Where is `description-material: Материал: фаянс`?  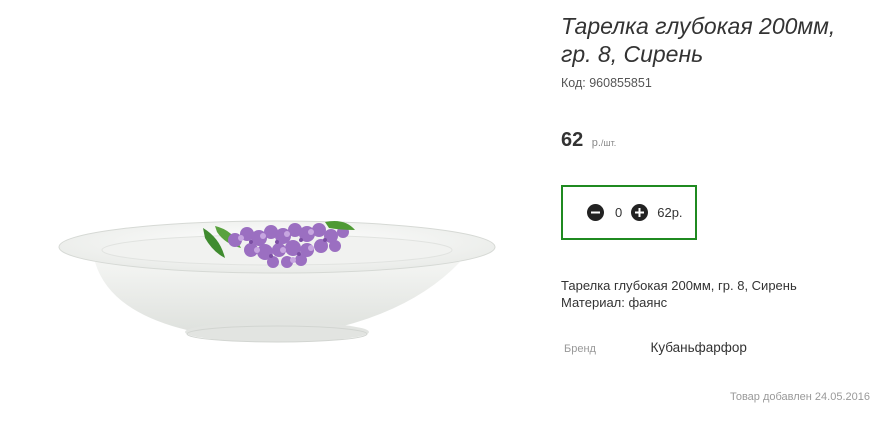 description-material: Материал: фаянс is located at coordinates (614, 302).